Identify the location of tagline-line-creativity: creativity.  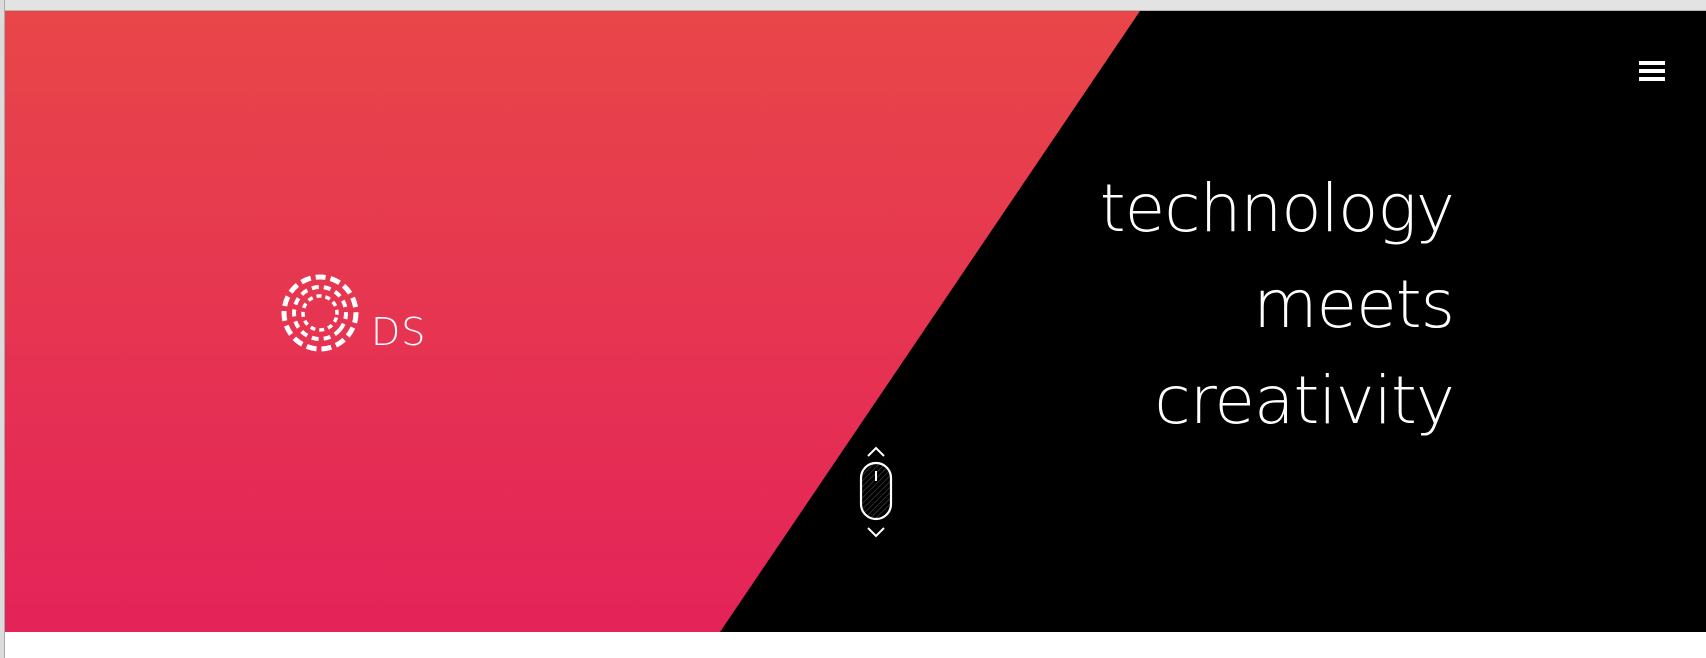
(1304, 400).